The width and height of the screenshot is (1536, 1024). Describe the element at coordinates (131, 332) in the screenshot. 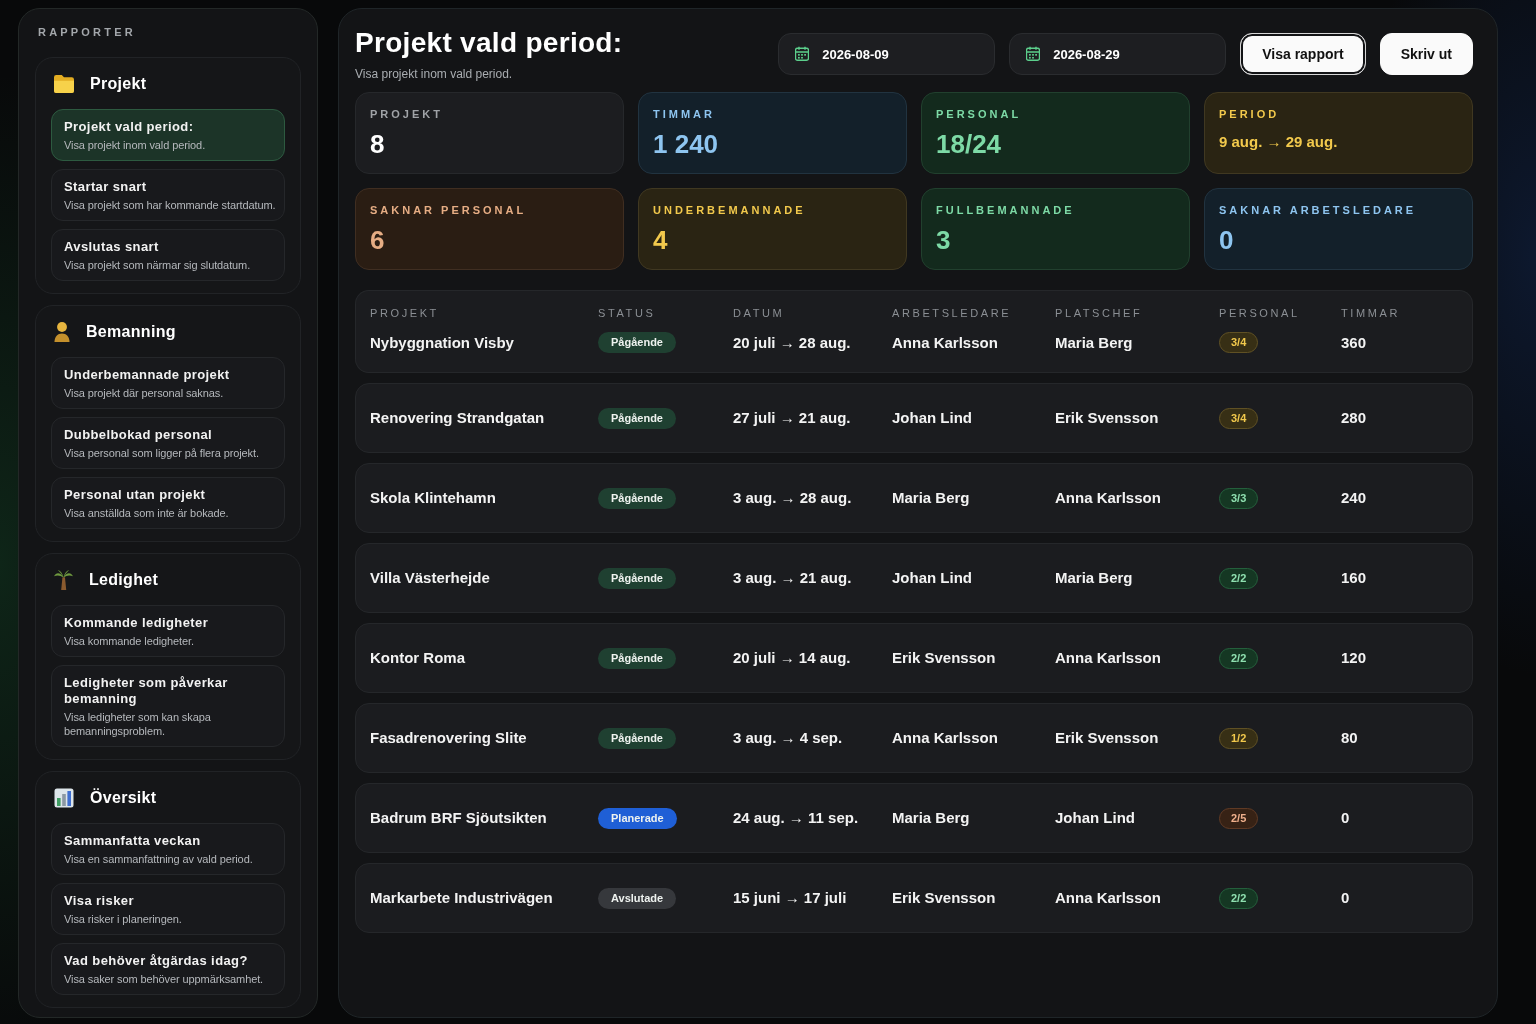

I see `section-title: Bemanning` at that location.